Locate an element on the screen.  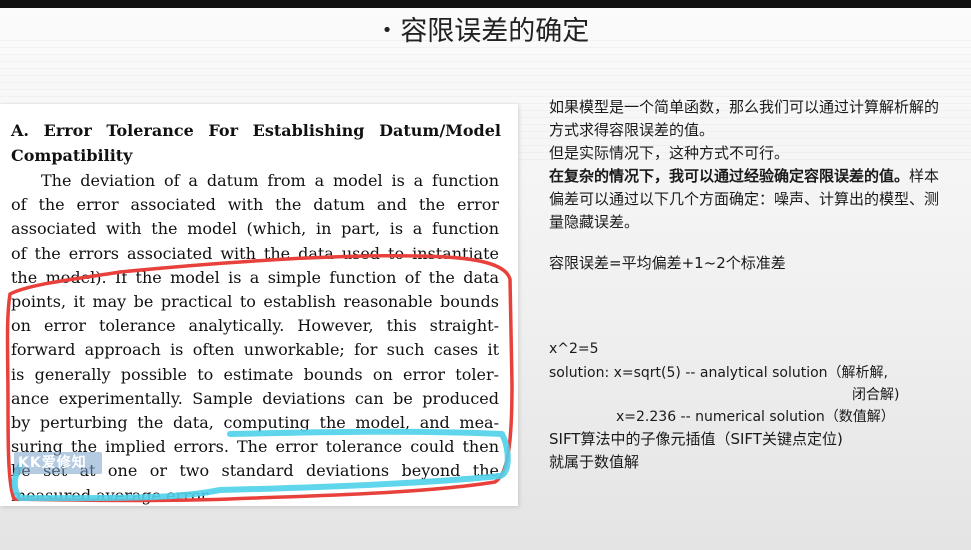
formula-note: 容限误差=平均偏差+1~2个标准差 is located at coordinates (667, 263).